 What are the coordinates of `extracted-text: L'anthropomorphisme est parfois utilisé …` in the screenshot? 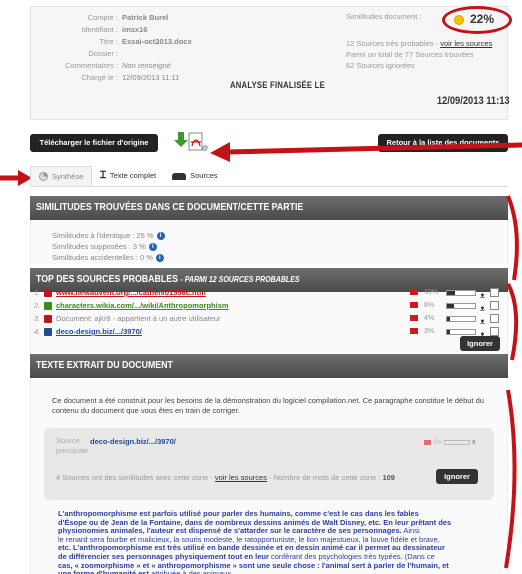 It's located at (283, 541).